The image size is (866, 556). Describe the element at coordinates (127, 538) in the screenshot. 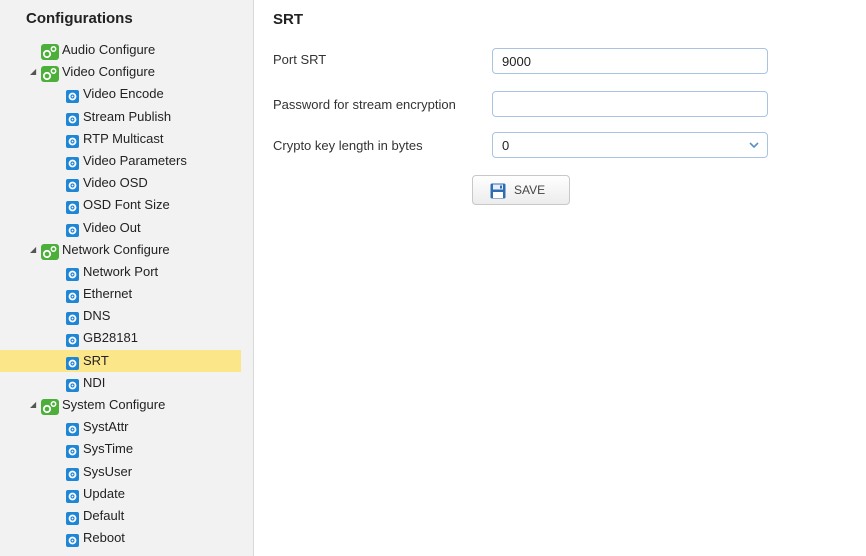

I see `tree-item-reboot: Reboot` at that location.